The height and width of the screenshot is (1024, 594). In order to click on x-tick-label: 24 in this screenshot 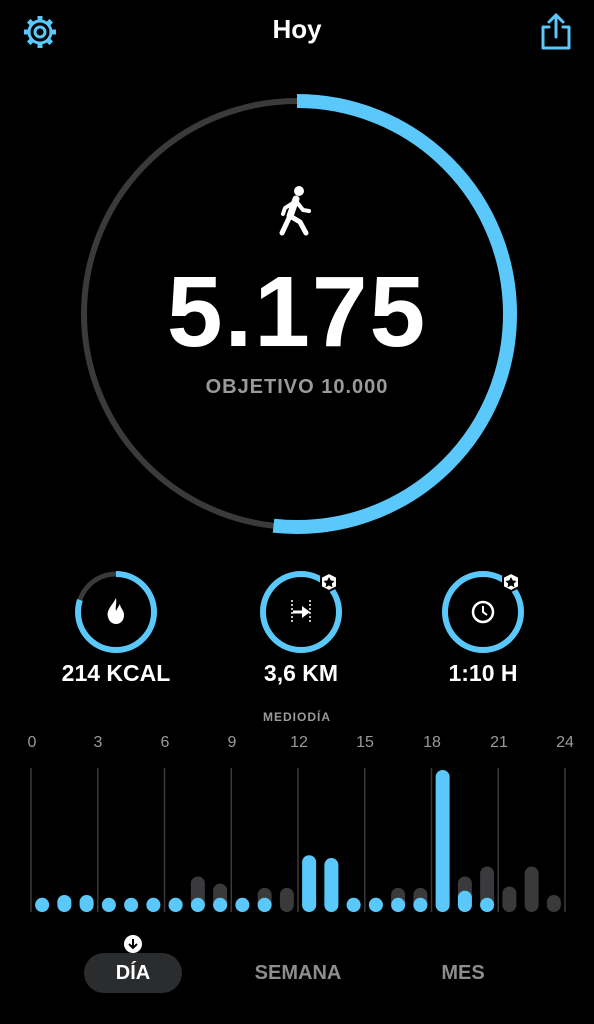, I will do `click(565, 742)`.